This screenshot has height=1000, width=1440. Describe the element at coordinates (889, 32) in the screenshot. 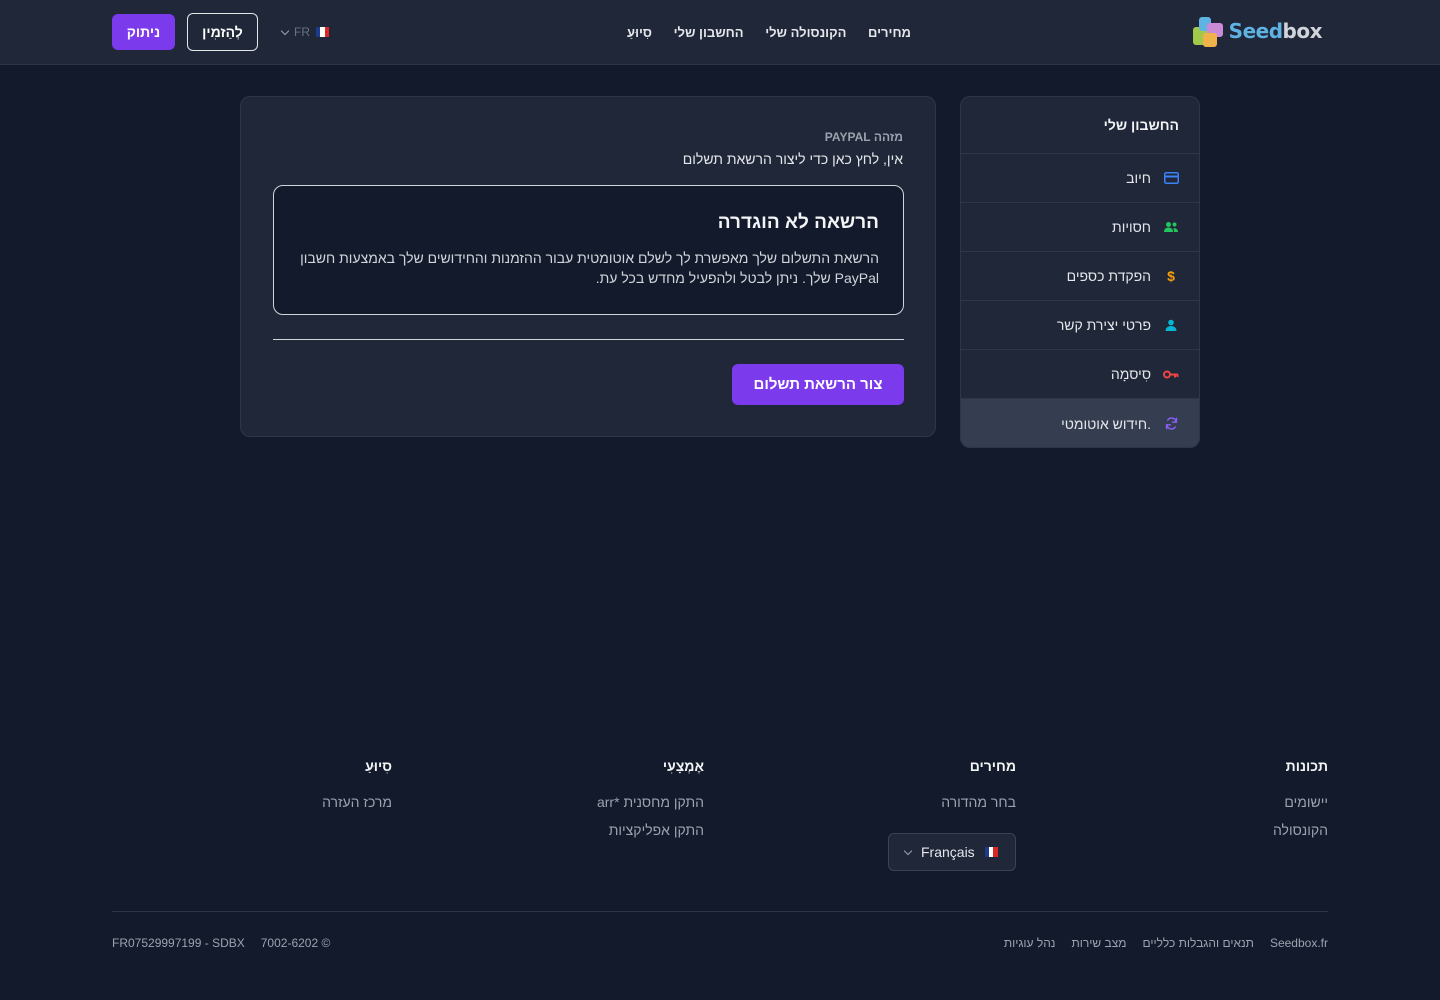

I see `nav-pricing: מחירים` at that location.